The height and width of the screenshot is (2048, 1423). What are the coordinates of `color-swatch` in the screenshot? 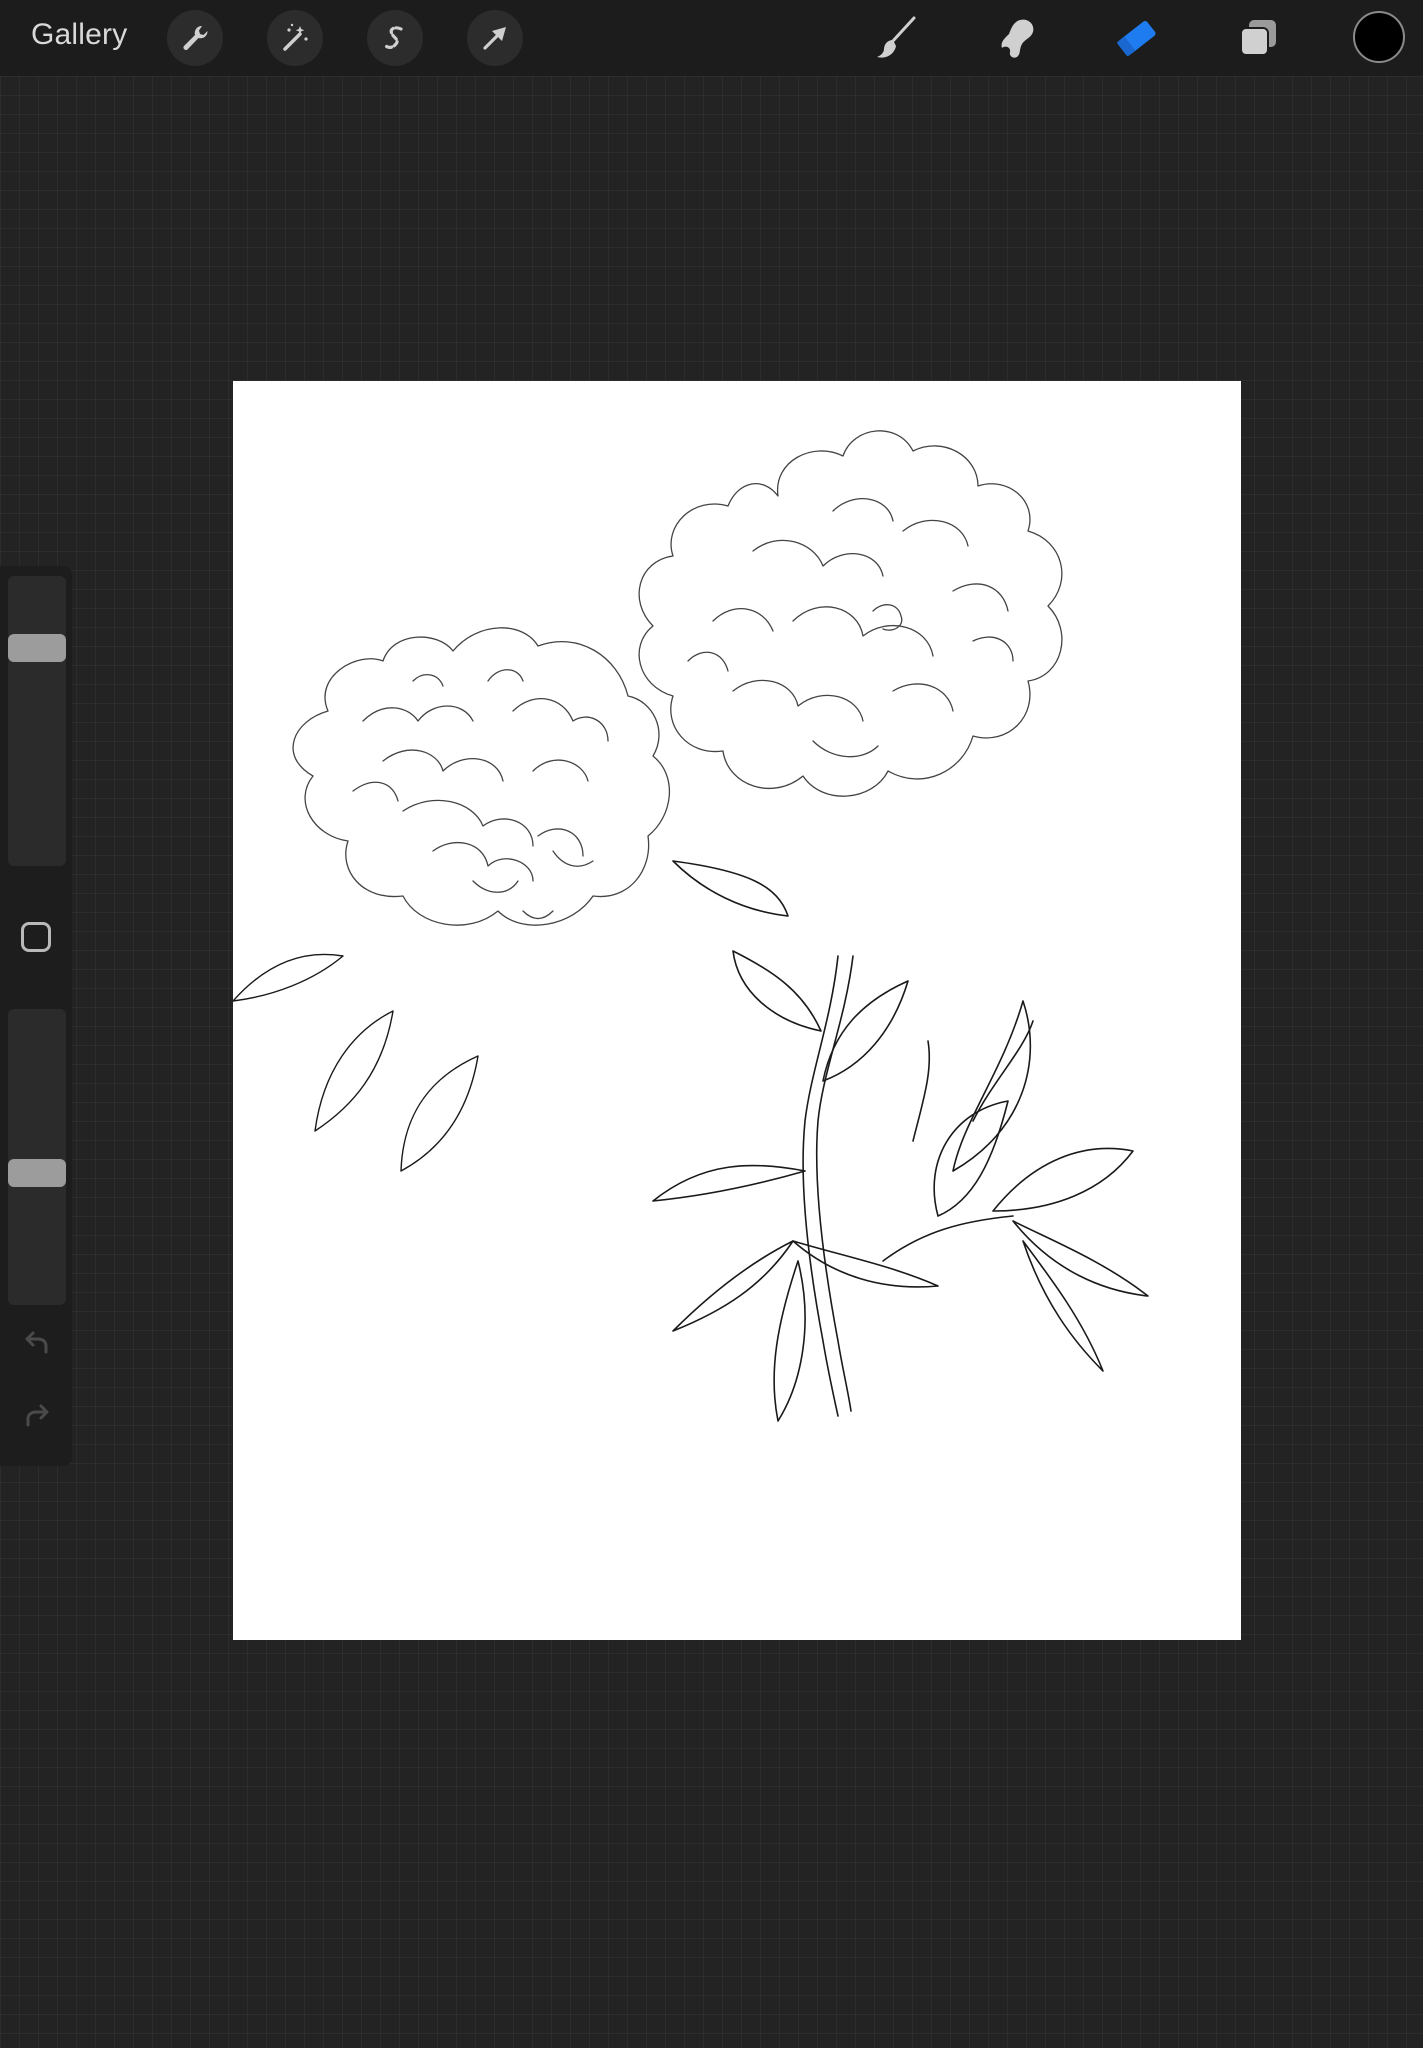 It's located at (1379, 37).